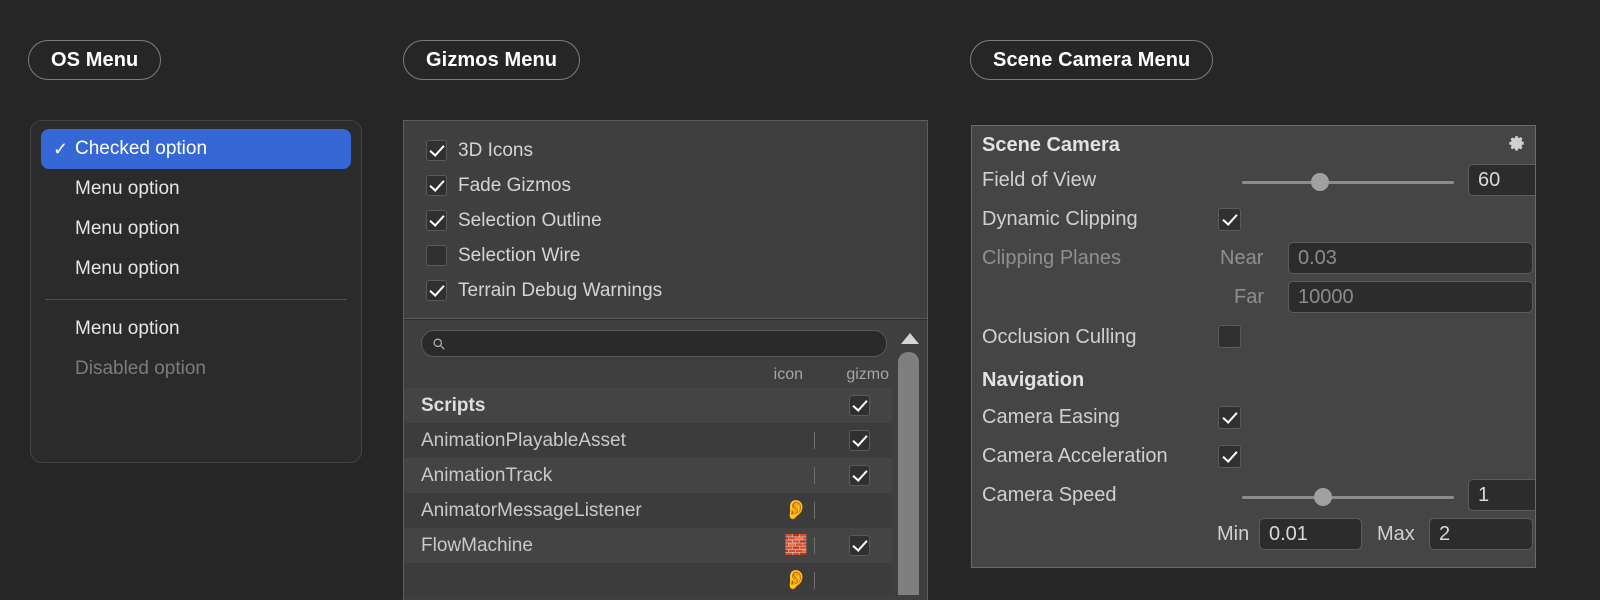 This screenshot has height=600, width=1600. I want to click on table-row: Scripts, so click(648, 405).